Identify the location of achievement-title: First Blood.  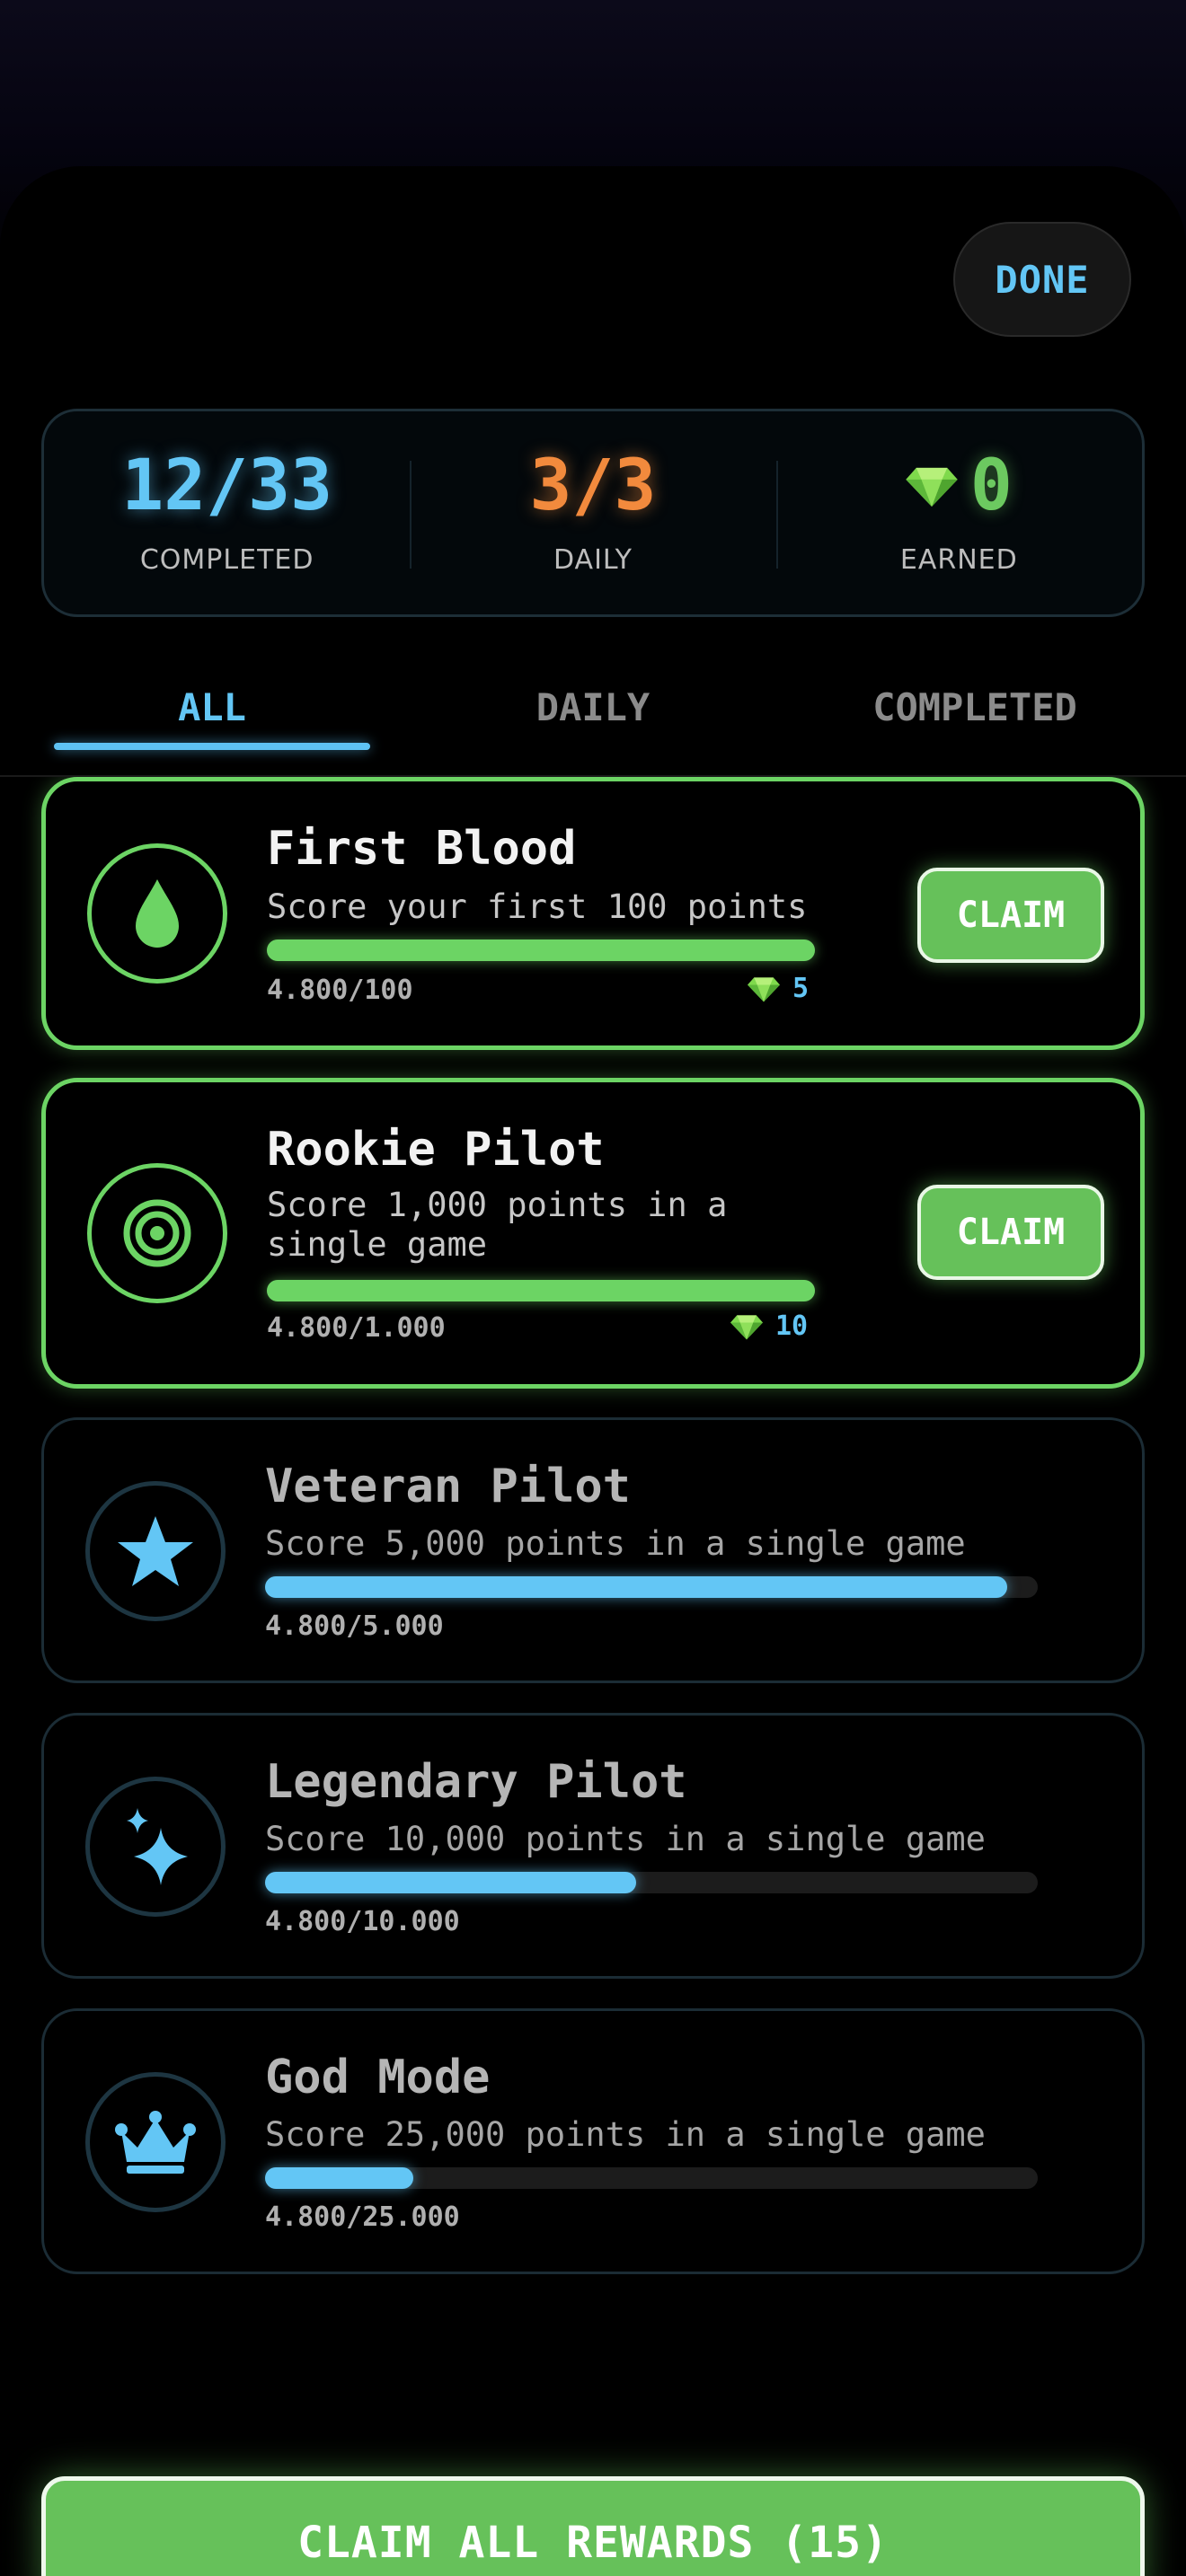
(422, 849).